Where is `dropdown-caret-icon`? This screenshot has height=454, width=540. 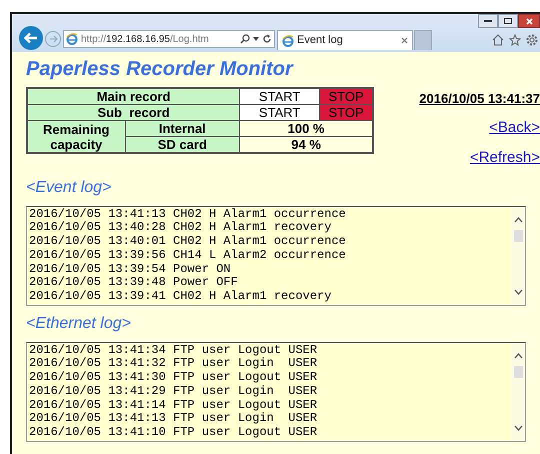
dropdown-caret-icon is located at coordinates (256, 39).